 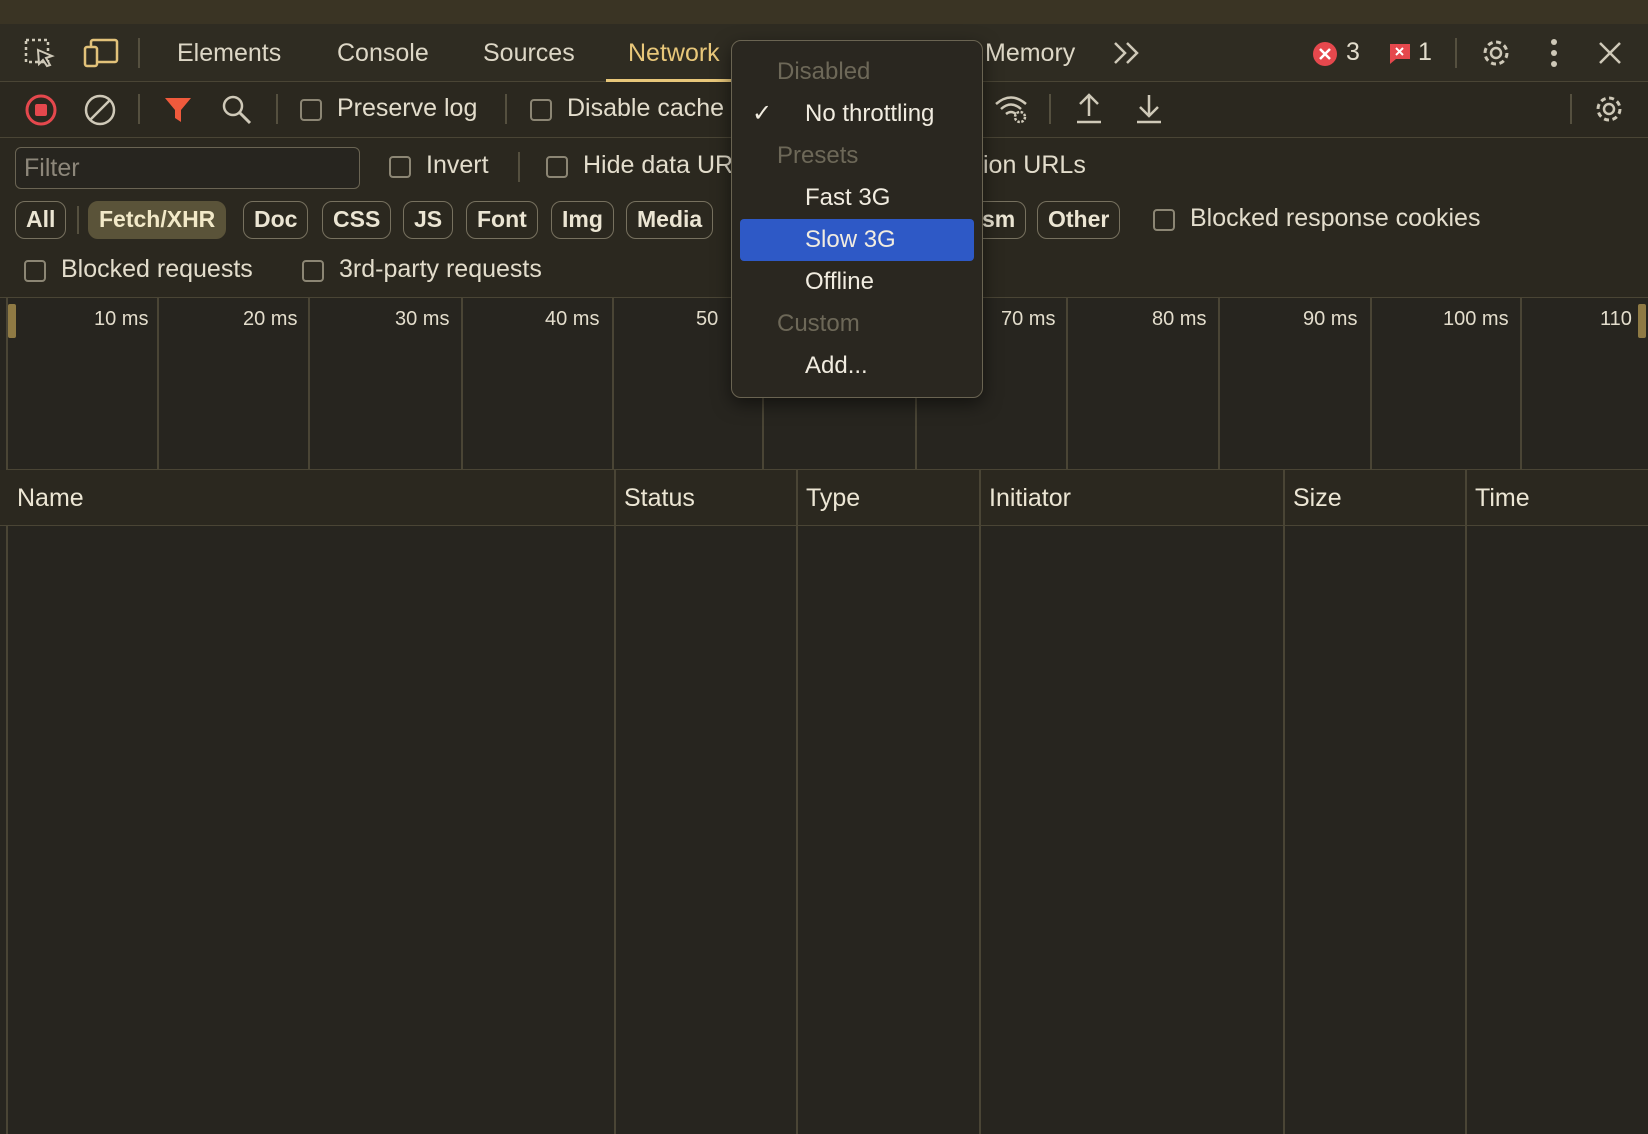 I want to click on timeline-left-handle, so click(x=12, y=321).